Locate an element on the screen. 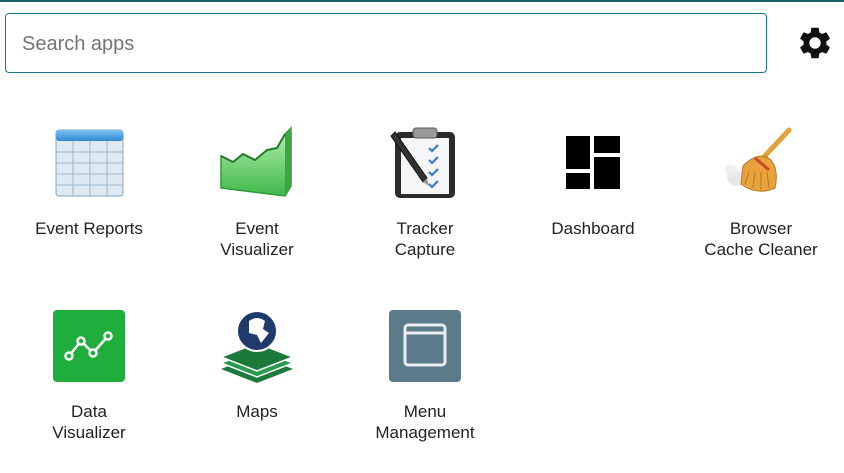  line-chart-icon is located at coordinates (89, 346).